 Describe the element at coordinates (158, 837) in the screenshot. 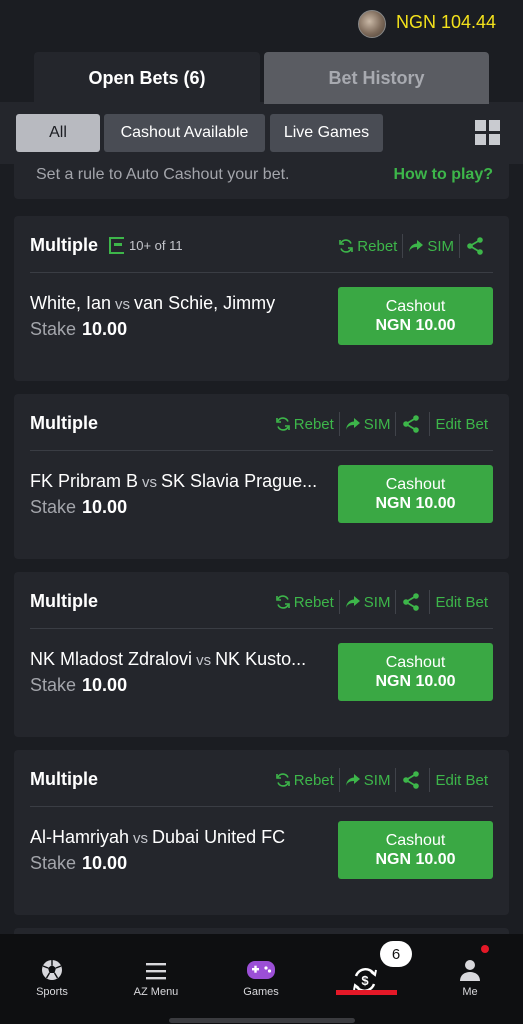

I see `match-teams: Al-Hamriyah vs Dubai United FC` at that location.